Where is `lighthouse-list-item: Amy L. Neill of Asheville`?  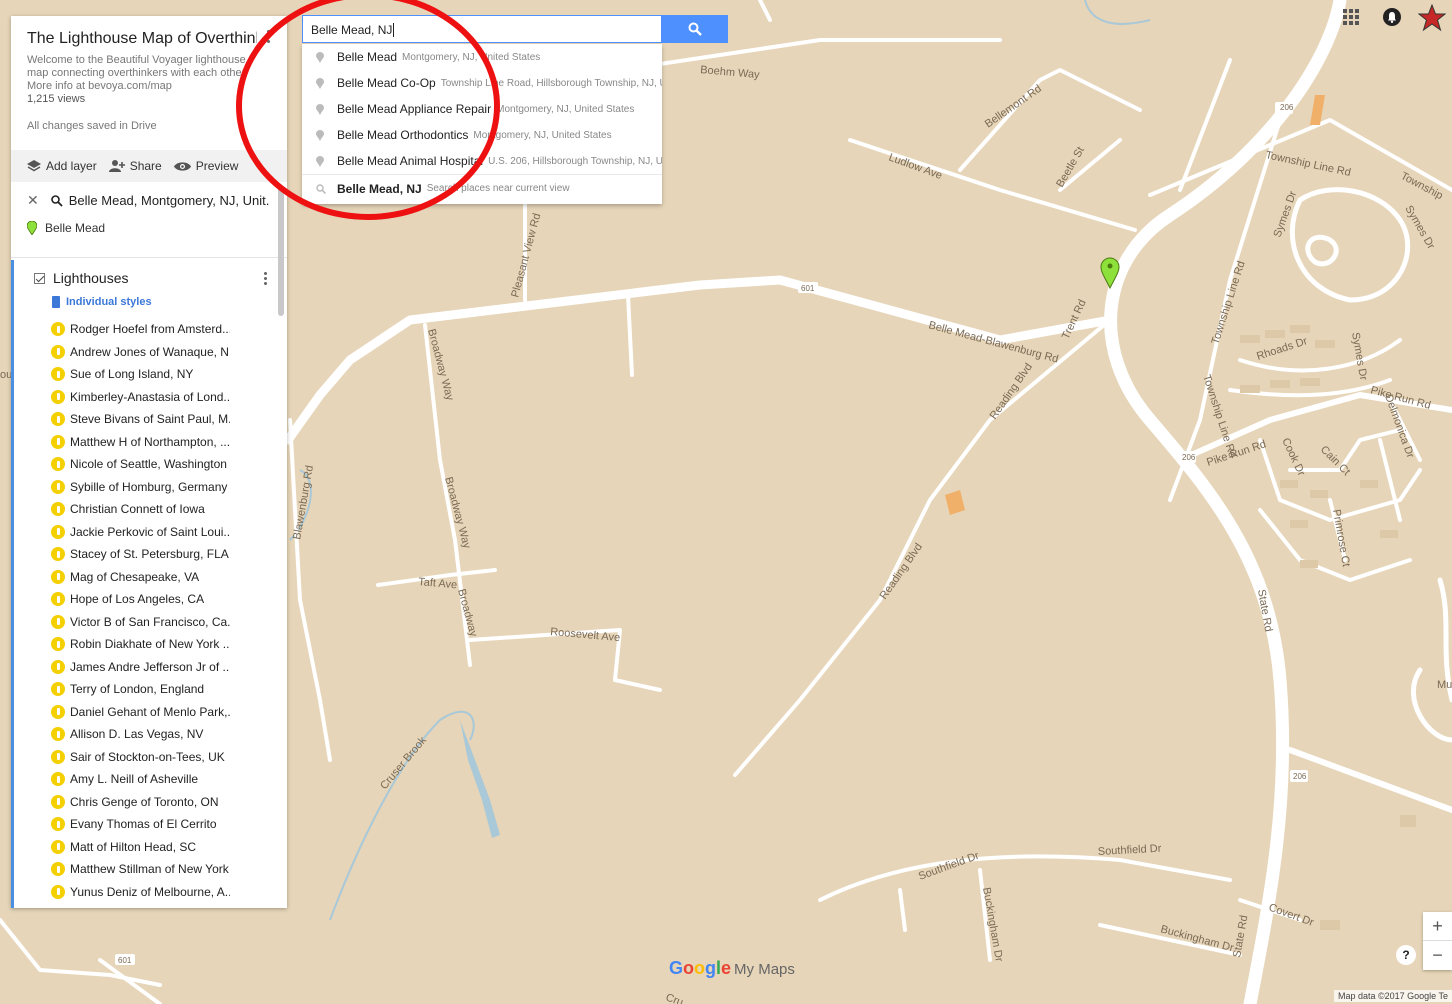 lighthouse-list-item: Amy L. Neill of Asheville is located at coordinates (160, 779).